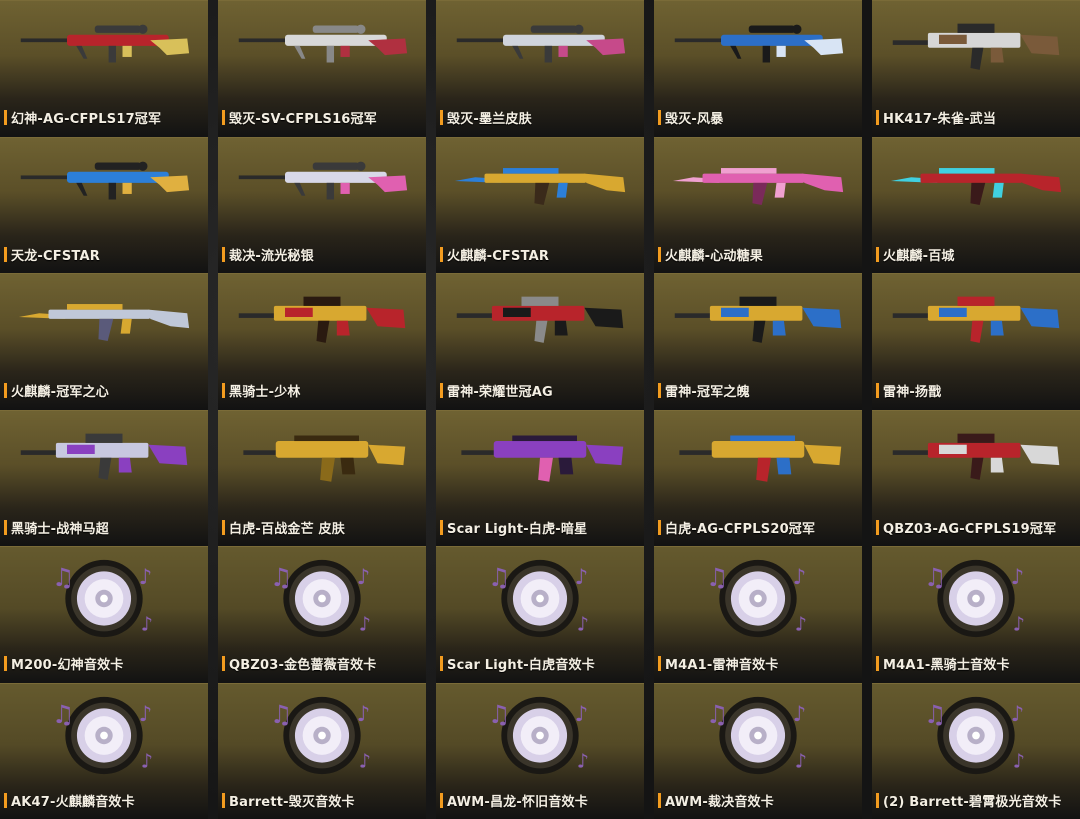 This screenshot has width=1080, height=819. What do you see at coordinates (322, 527) in the screenshot?
I see `item-label-row: 白虎-百战金芒 皮肤` at bounding box center [322, 527].